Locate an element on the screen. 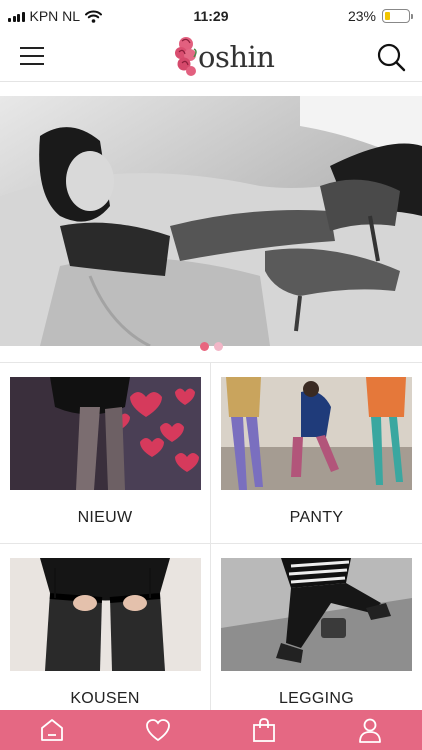 Image resolution: width=422 pixels, height=750 pixels. hamburger-menu-icon is located at coordinates (32, 56).